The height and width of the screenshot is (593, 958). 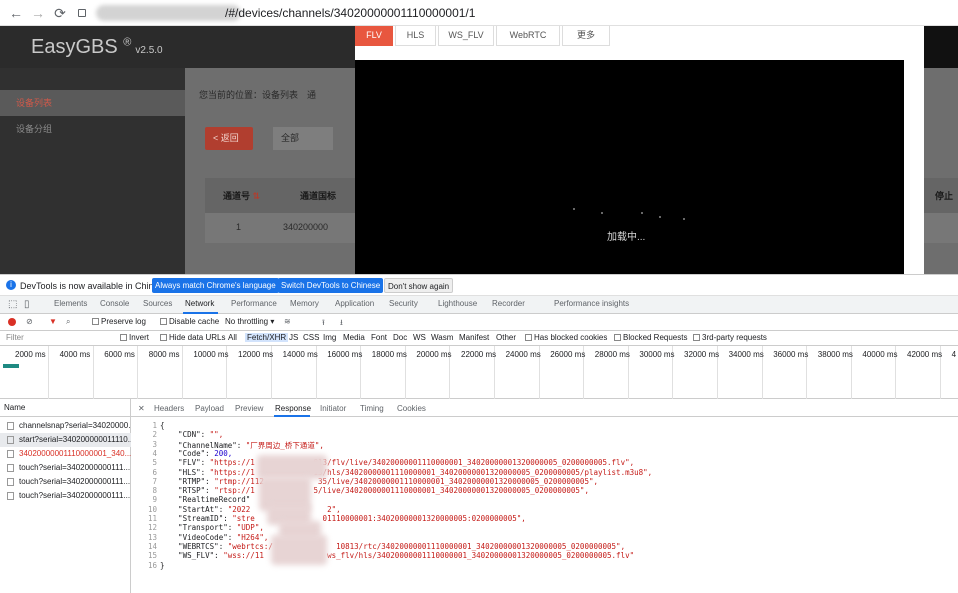 What do you see at coordinates (249, 408) in the screenshot?
I see `tab-preview: Preview` at bounding box center [249, 408].